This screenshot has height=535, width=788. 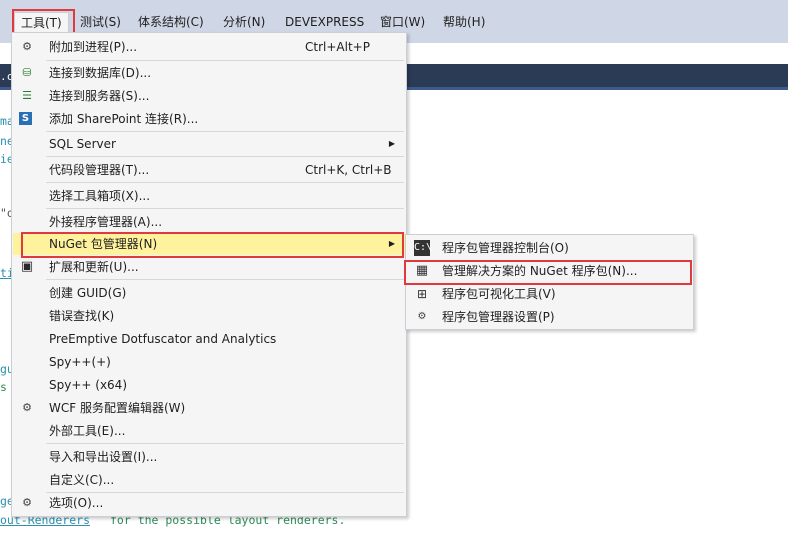 I want to click on console-icon: C:\, so click(x=423, y=248).